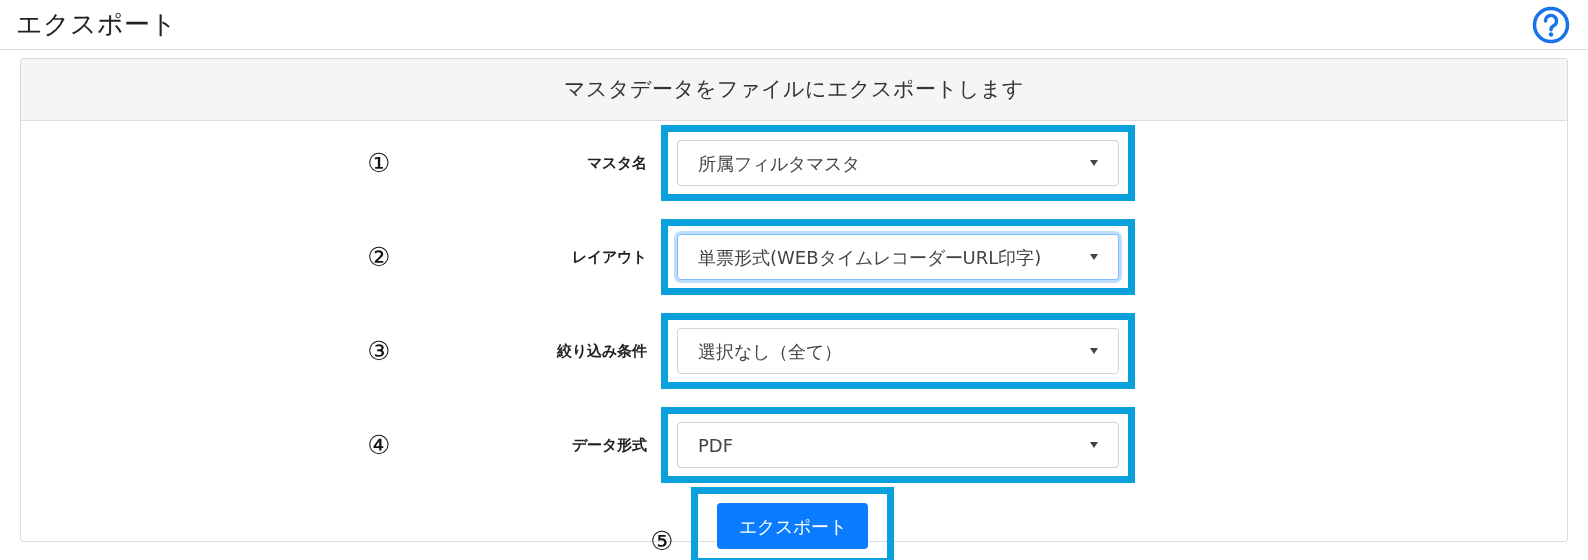  What do you see at coordinates (898, 163) in the screenshot?
I see `select-field: 所属フィルタマスタ` at bounding box center [898, 163].